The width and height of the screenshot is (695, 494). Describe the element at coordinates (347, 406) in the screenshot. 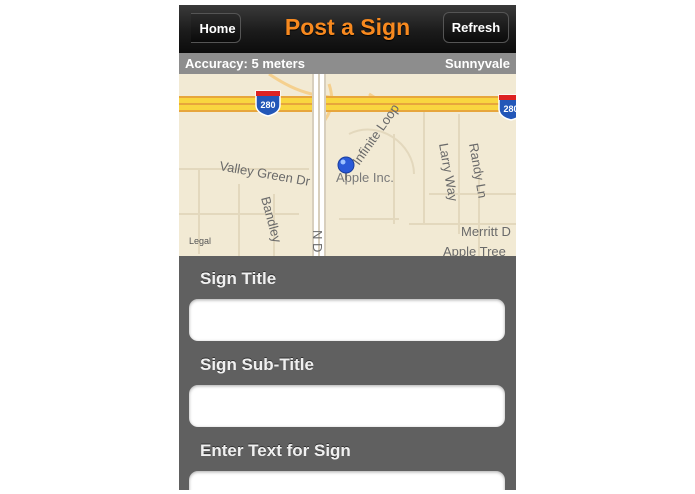

I see `sign-subtitle-input` at that location.